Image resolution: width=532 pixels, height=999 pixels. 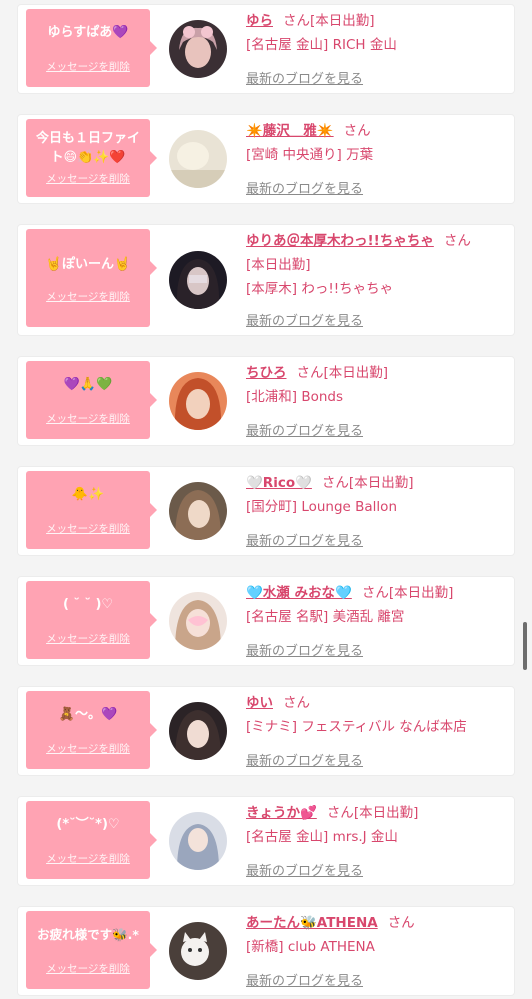 What do you see at coordinates (322, 837) in the screenshot?
I see `shop-info: [名古屋 金山] mrs.J 金山` at bounding box center [322, 837].